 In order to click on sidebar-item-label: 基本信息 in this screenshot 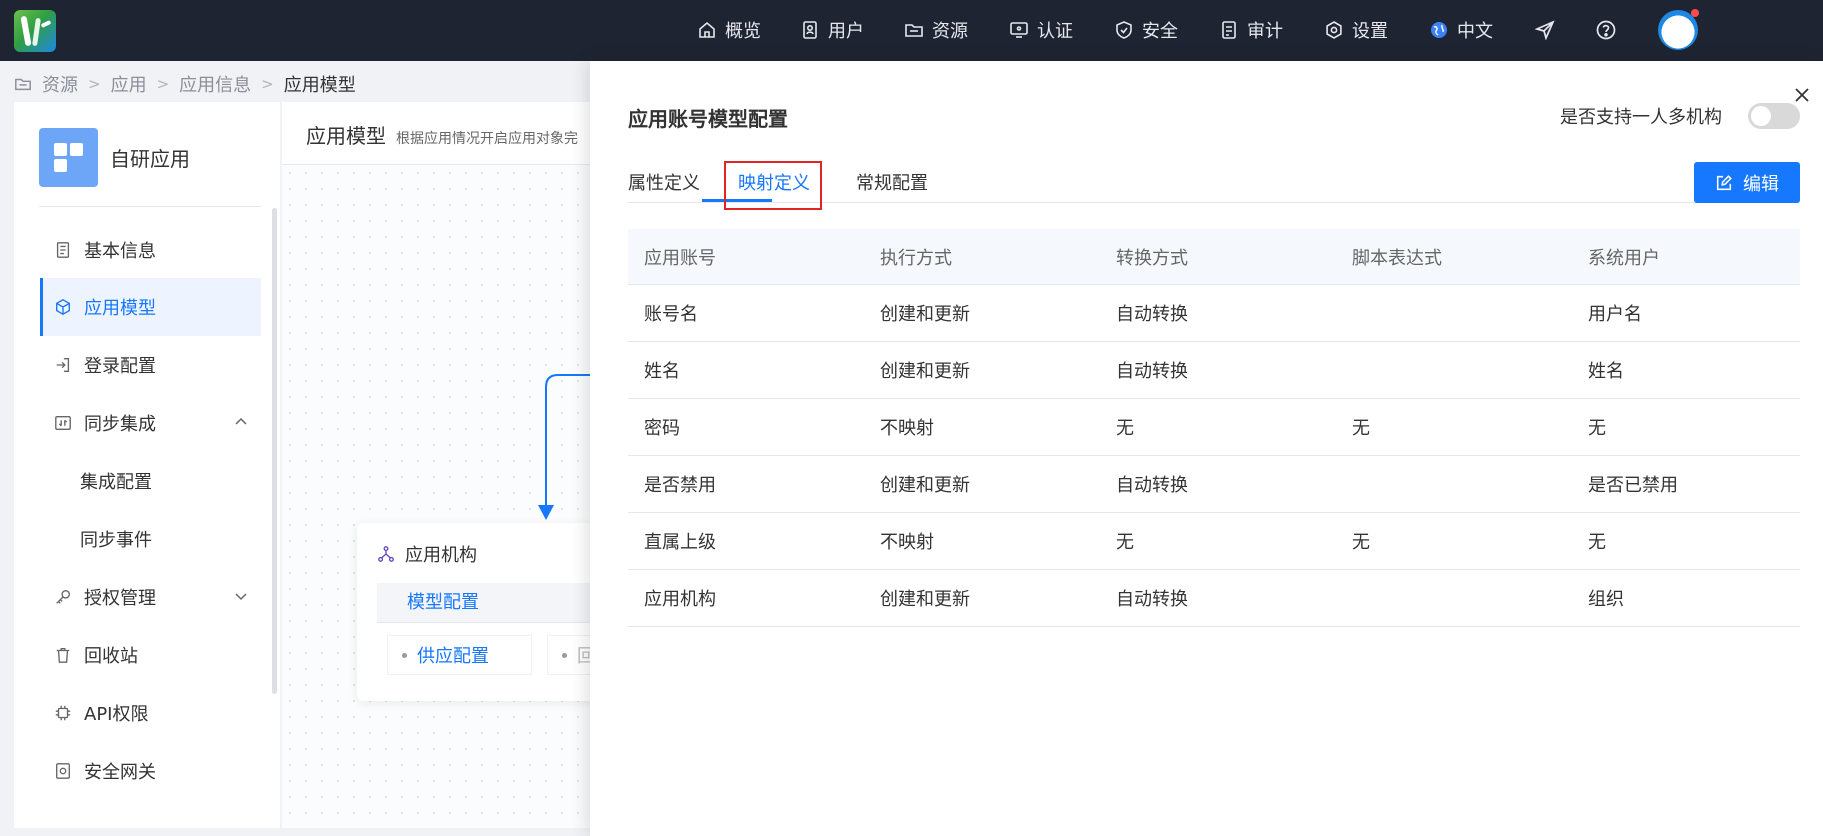, I will do `click(120, 251)`.